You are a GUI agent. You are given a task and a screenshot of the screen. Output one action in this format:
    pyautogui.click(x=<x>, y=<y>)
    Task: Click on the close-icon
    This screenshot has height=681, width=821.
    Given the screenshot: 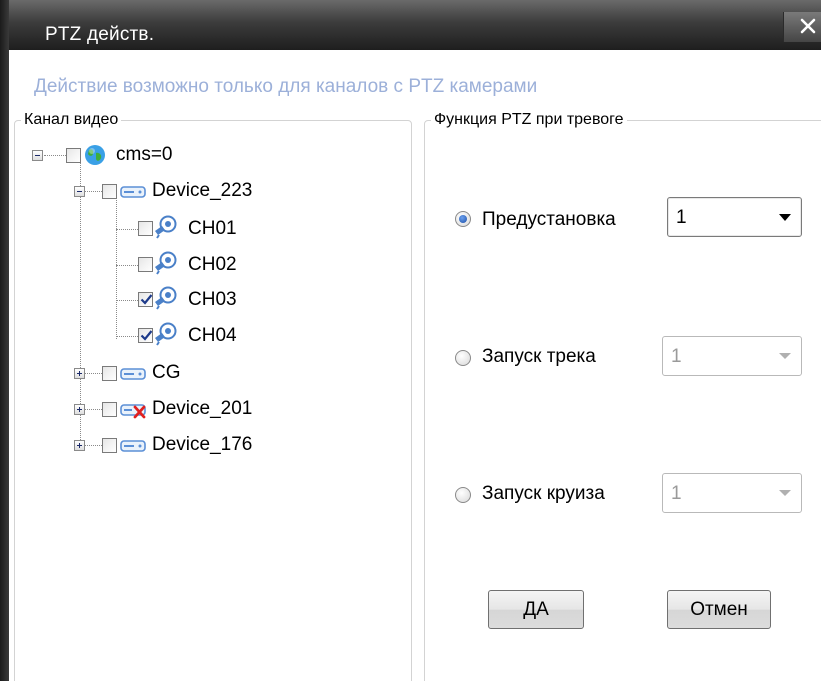 What is the action you would take?
    pyautogui.click(x=808, y=26)
    